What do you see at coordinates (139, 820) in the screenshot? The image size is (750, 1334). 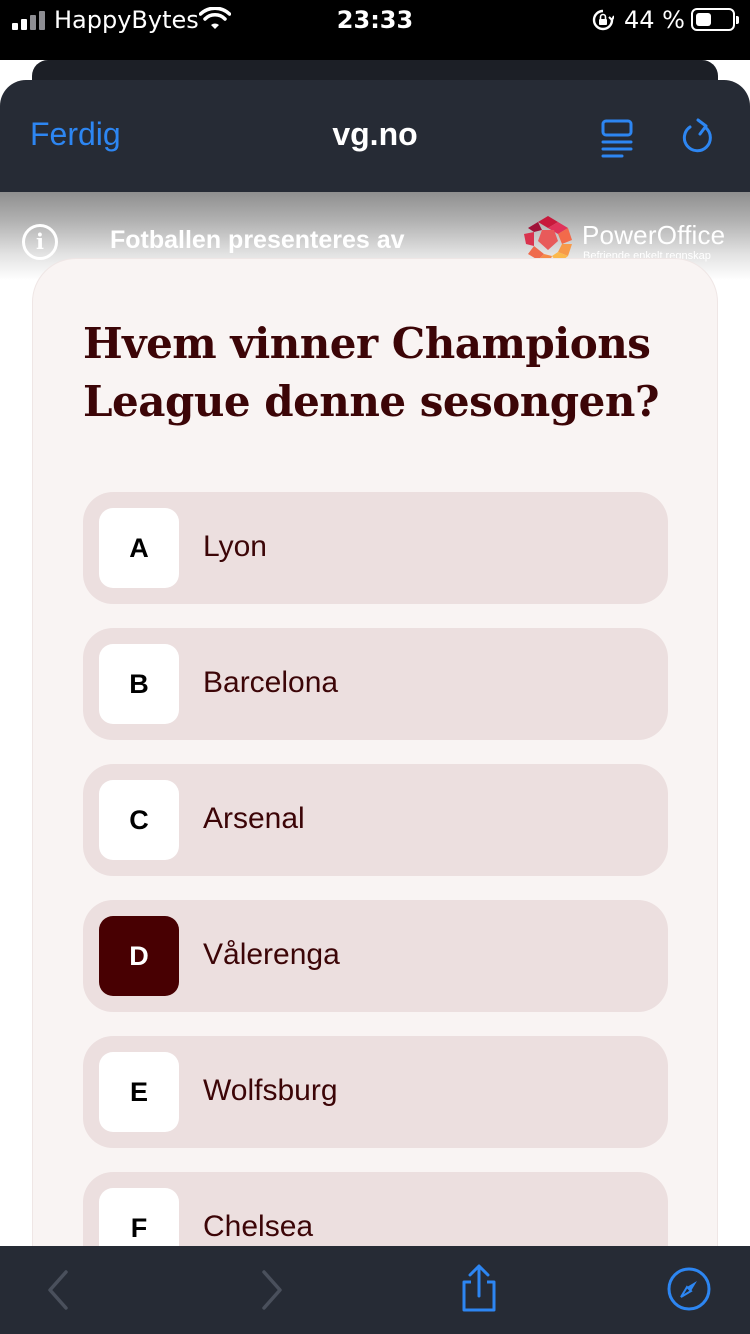 I see `option-letter: C` at bounding box center [139, 820].